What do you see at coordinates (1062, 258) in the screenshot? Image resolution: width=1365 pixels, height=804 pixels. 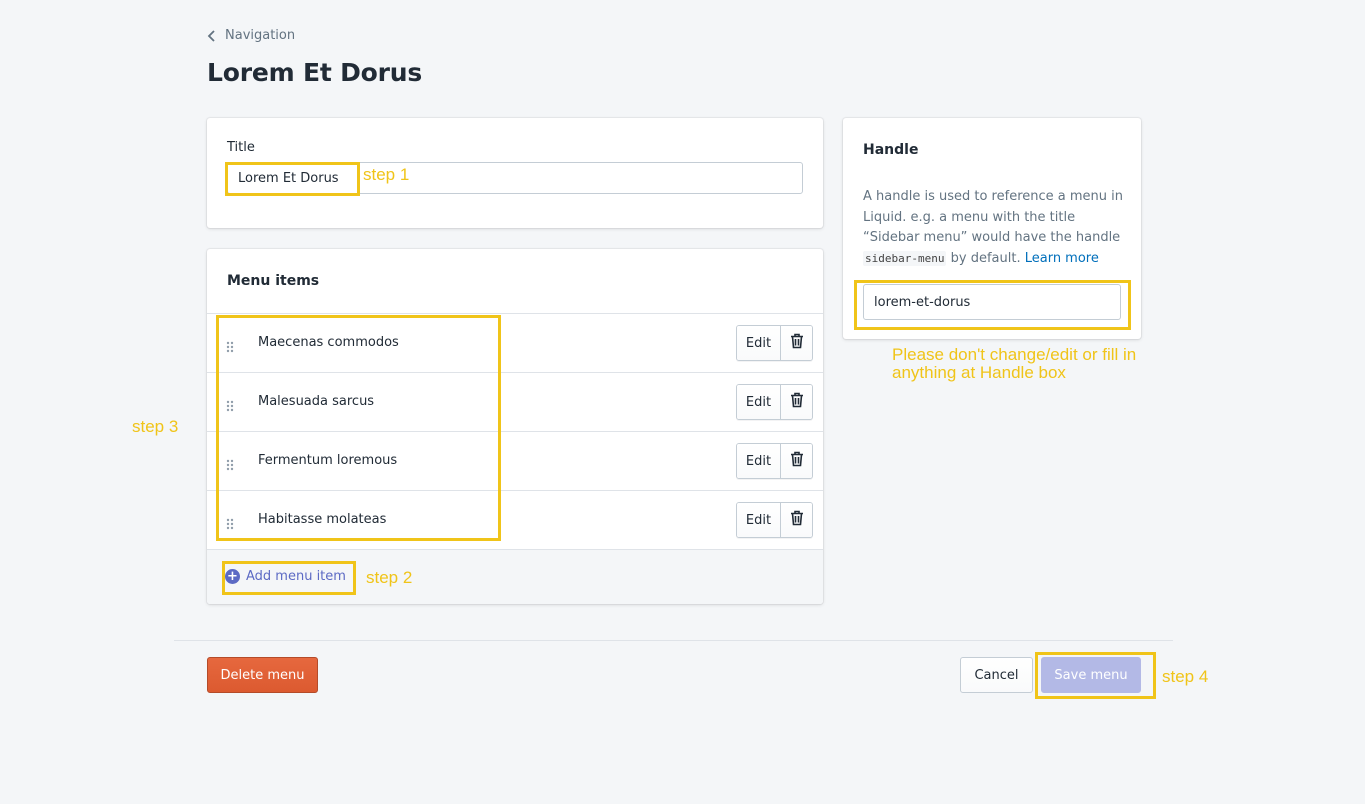 I see `learn-more-link: Learn more` at bounding box center [1062, 258].